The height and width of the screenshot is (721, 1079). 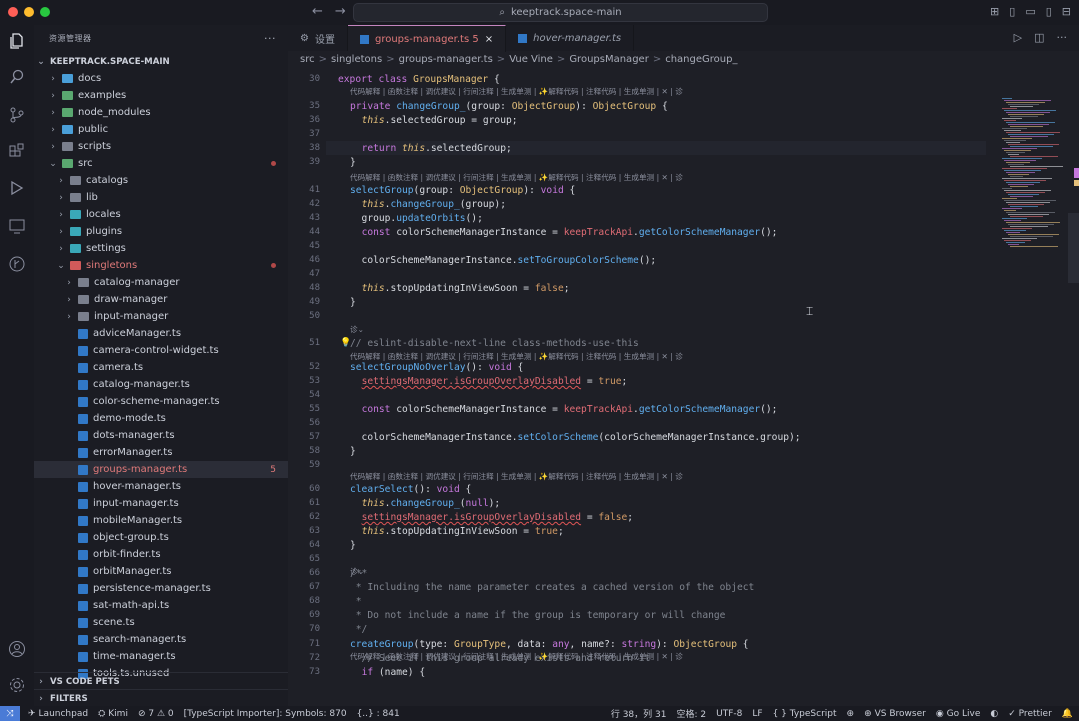 I want to click on launchpad-item: ✈ Launchpad, so click(x=58, y=714).